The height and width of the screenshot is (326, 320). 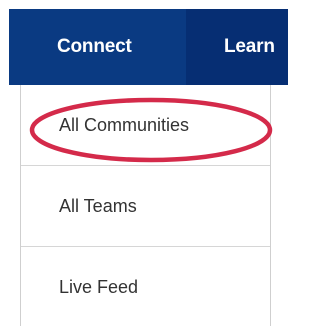 I want to click on nav-tab-learn: Learn, so click(x=237, y=47).